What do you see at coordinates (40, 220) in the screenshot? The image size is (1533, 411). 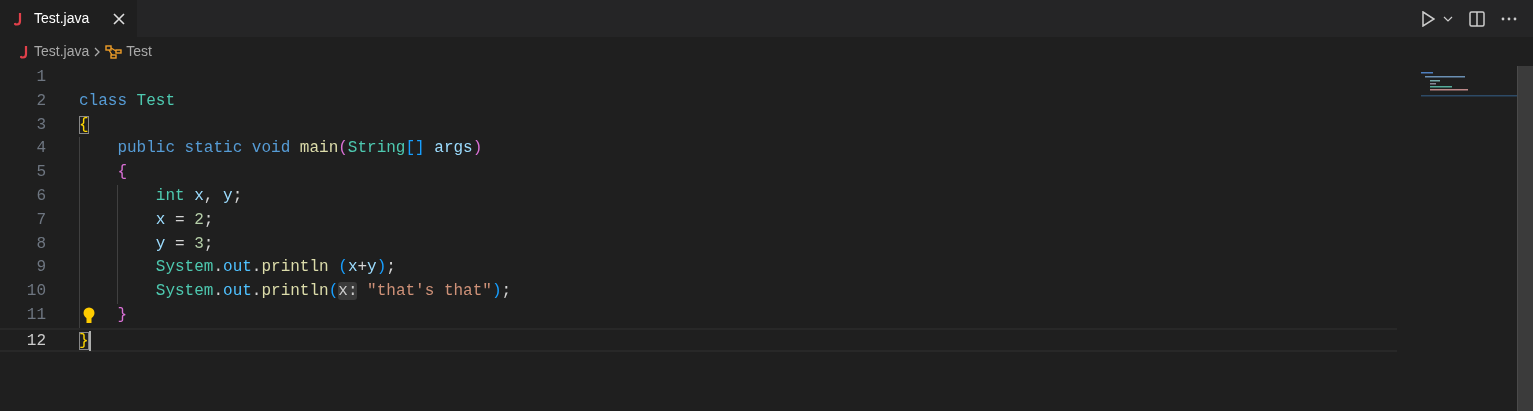 I see `line-number: 7` at bounding box center [40, 220].